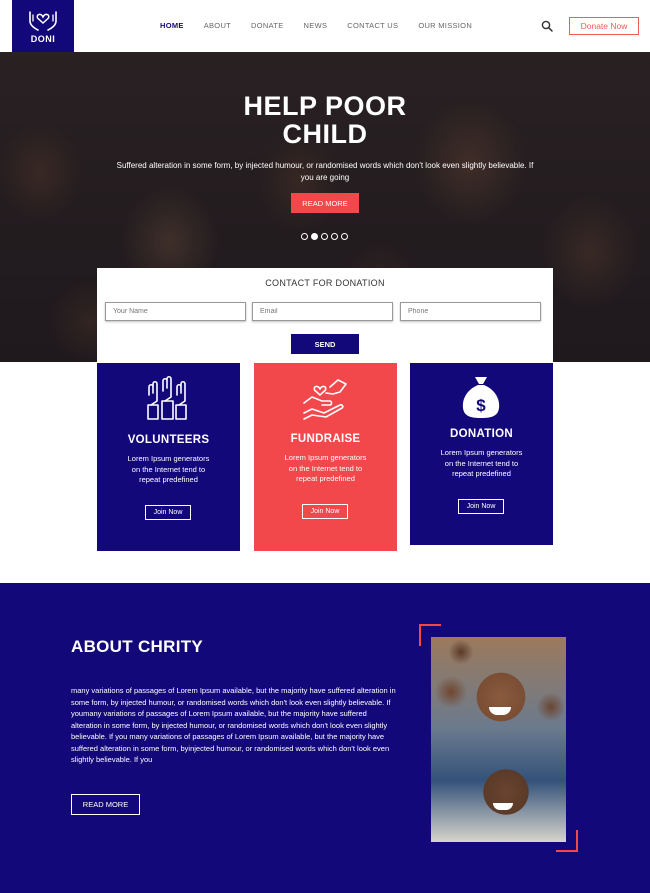  What do you see at coordinates (168, 512) in the screenshot?
I see `volunteers-join-button: Join Now` at bounding box center [168, 512].